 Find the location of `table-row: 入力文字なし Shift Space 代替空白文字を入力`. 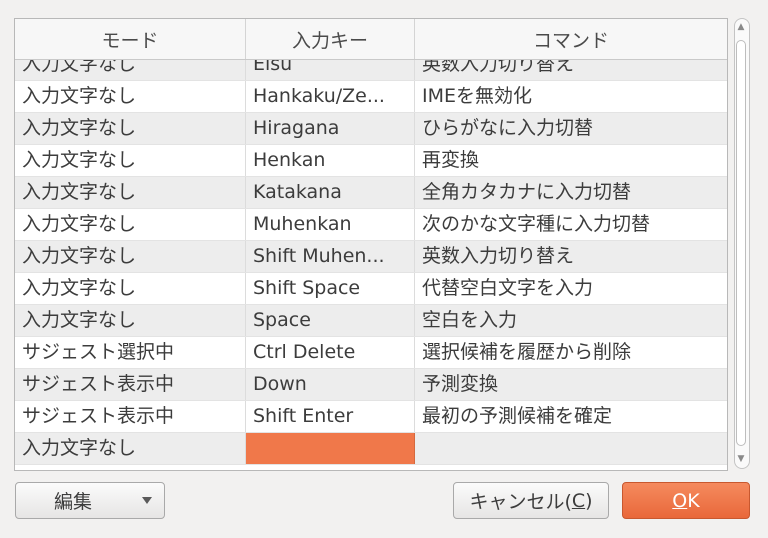

table-row: 入力文字なし Shift Space 代替空白文字を入力 is located at coordinates (371, 289).